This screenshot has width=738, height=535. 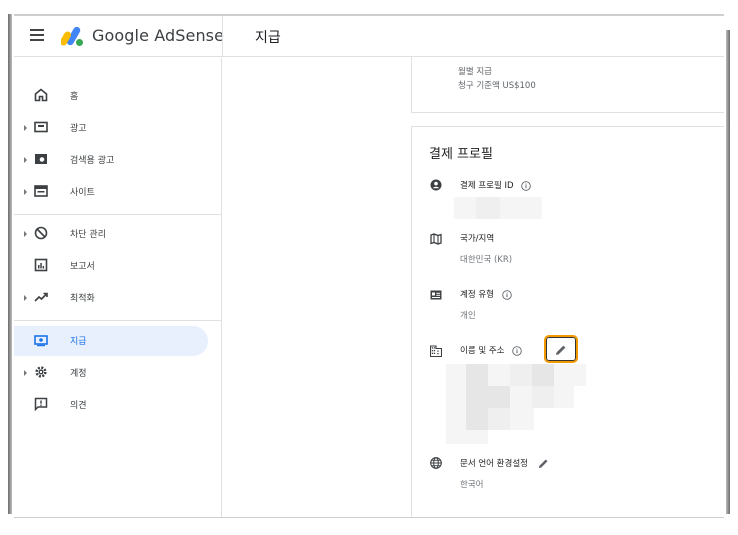 I want to click on feedback-icon, so click(x=41, y=404).